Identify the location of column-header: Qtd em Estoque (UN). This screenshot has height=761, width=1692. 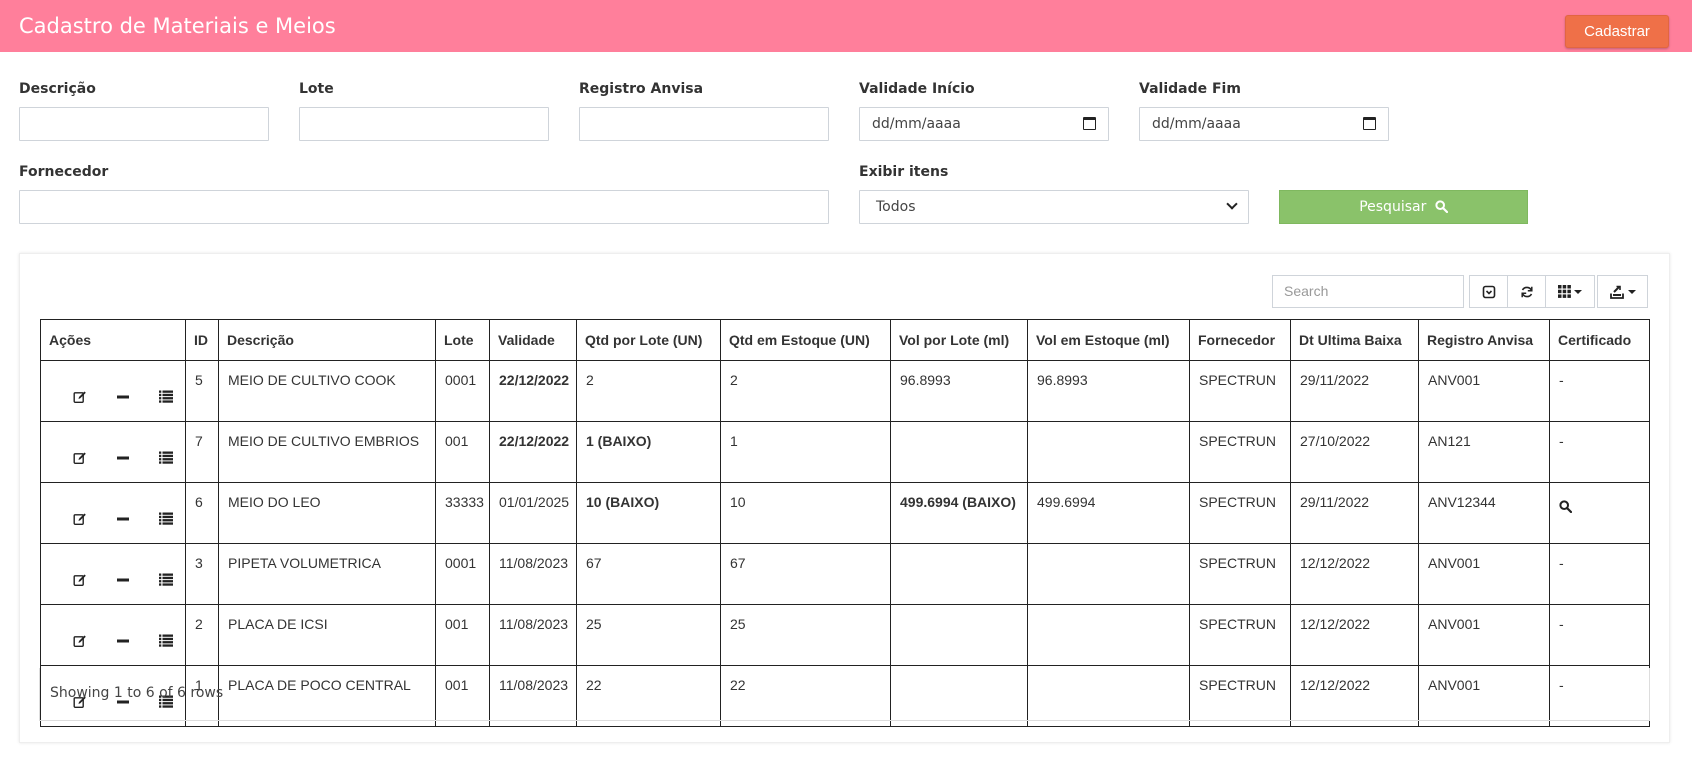
(805, 340).